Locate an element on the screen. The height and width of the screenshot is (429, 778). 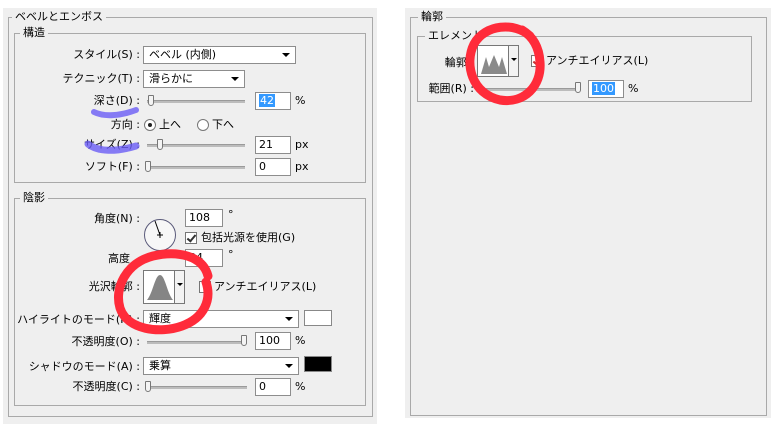
highlight-color-swatch is located at coordinates (318, 318).